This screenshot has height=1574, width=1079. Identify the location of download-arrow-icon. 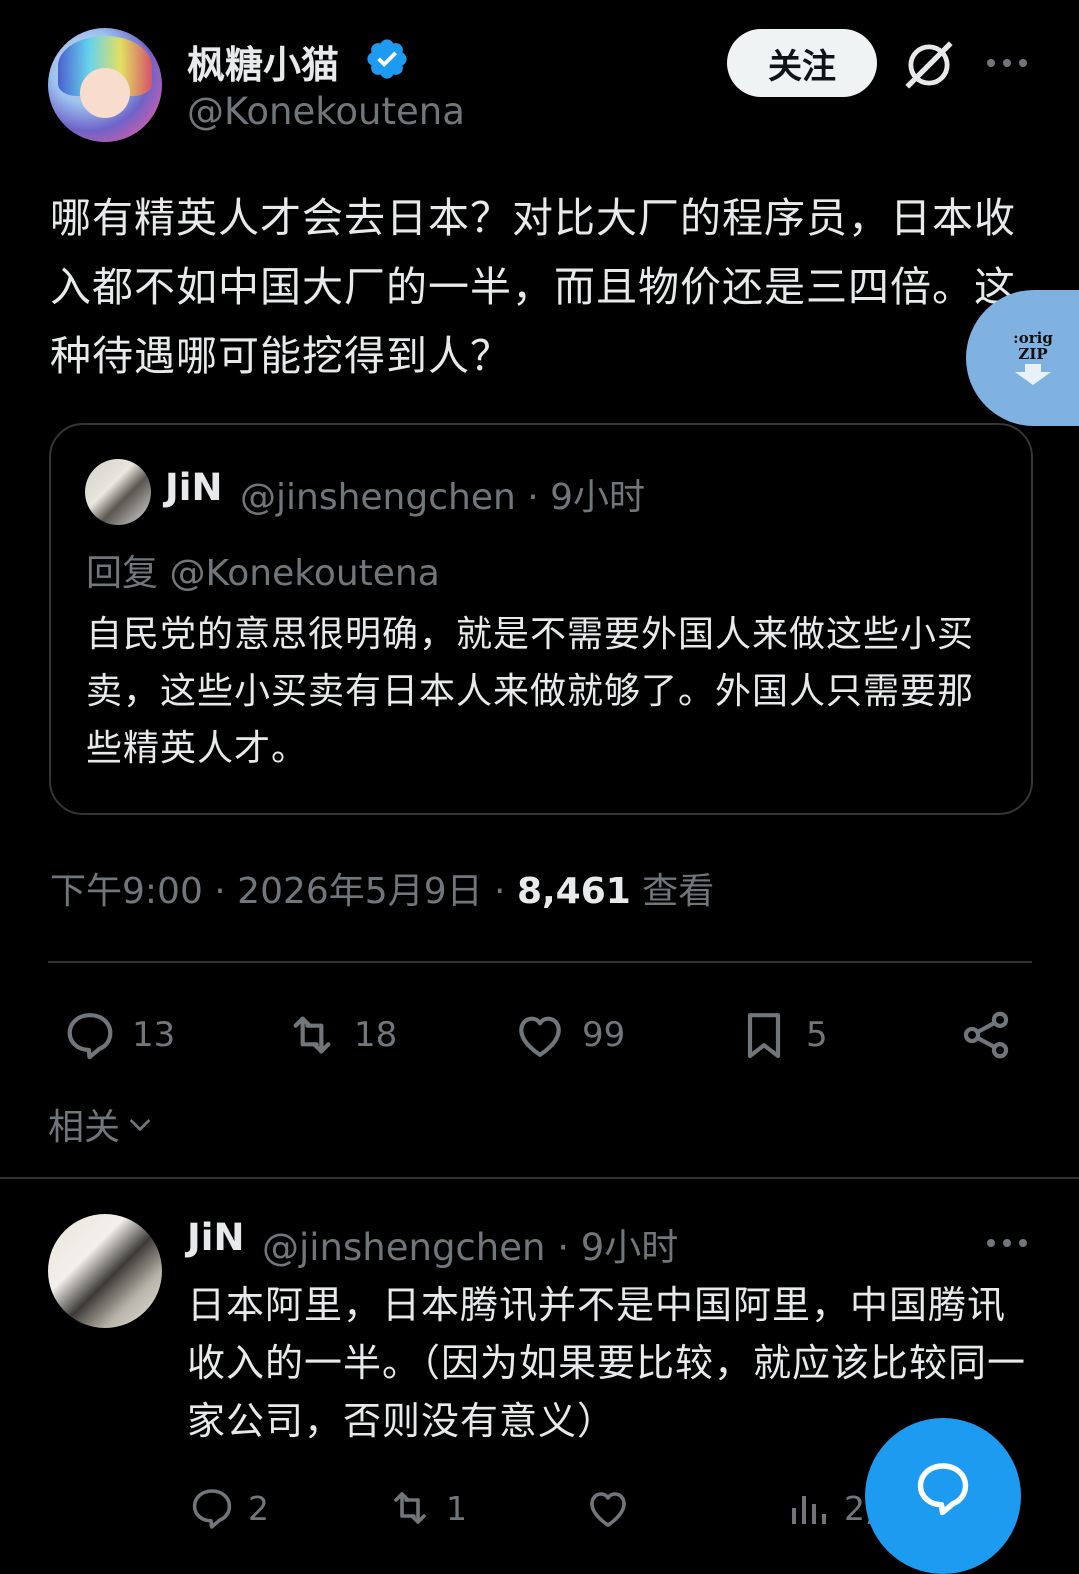
(1033, 374).